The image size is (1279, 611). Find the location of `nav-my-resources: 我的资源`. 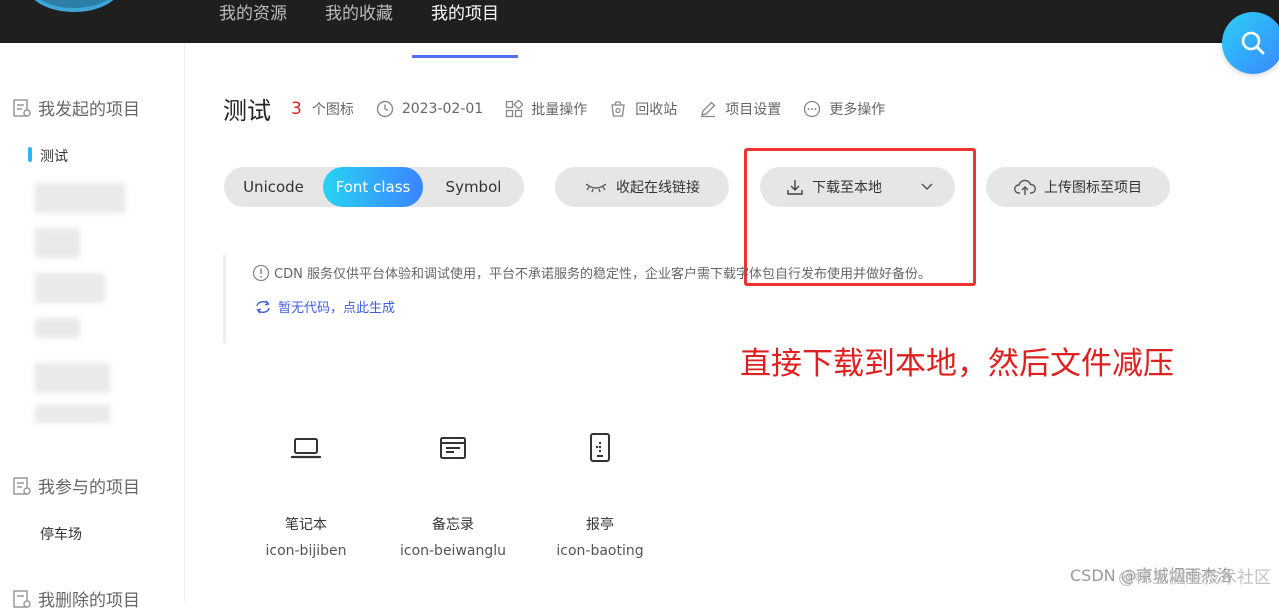

nav-my-resources: 我的资源 is located at coordinates (253, 21).